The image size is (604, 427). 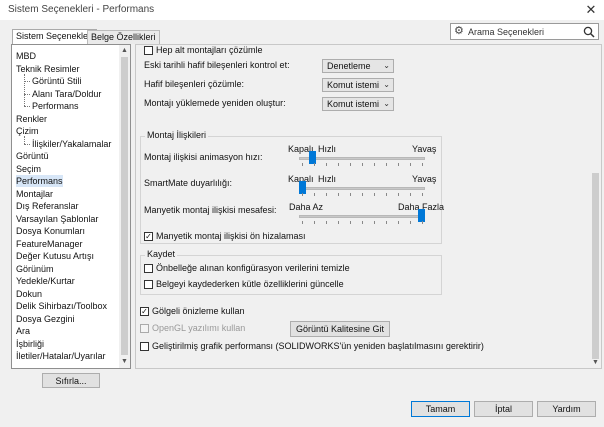 I want to click on tree-item: Görüntü Stili, so click(x=57, y=81).